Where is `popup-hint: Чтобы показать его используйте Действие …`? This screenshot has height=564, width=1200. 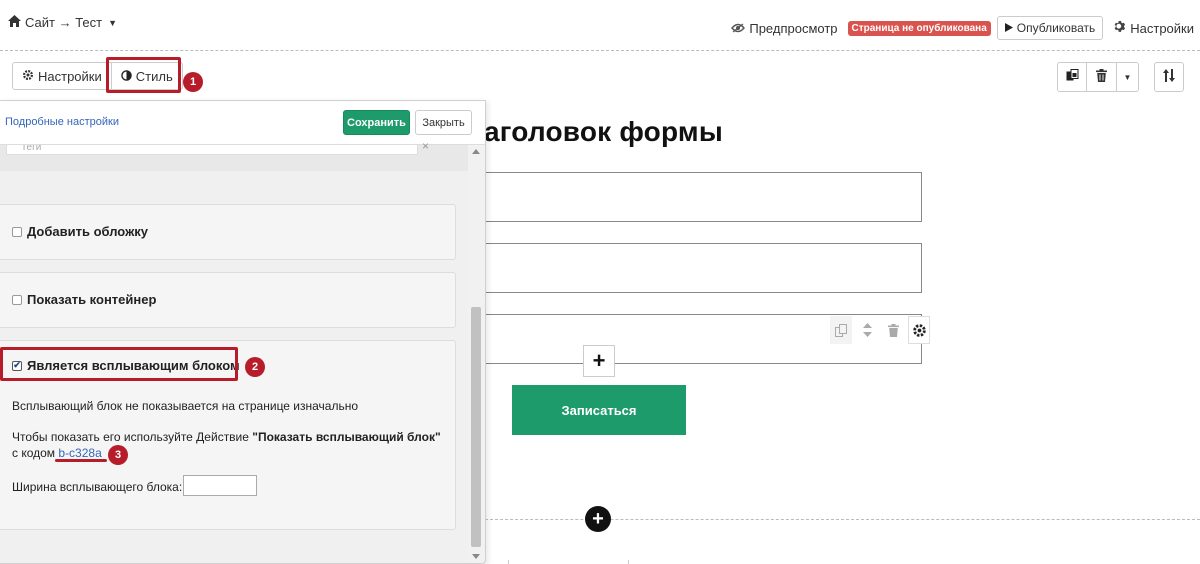
popup-hint: Чтобы показать его используйте Действие … is located at coordinates (226, 437).